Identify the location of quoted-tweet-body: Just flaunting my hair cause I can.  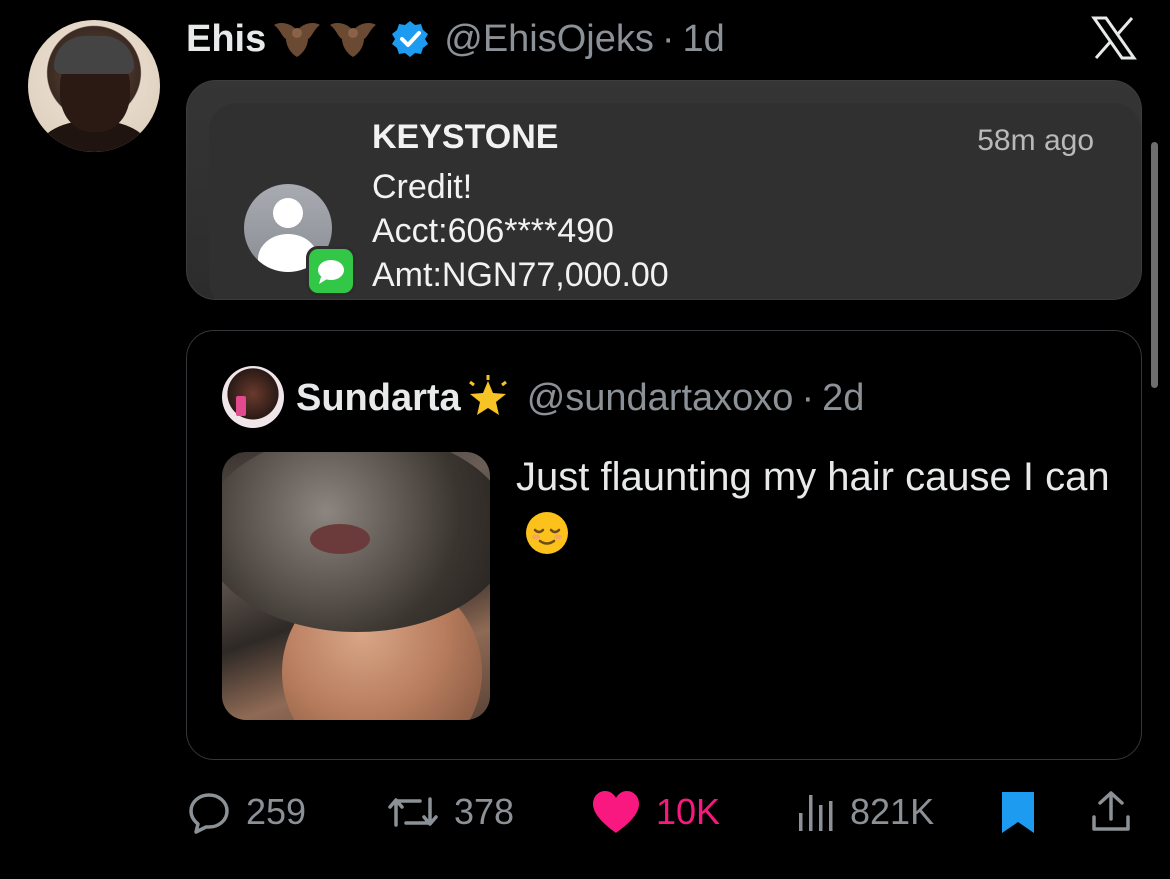
(813, 477).